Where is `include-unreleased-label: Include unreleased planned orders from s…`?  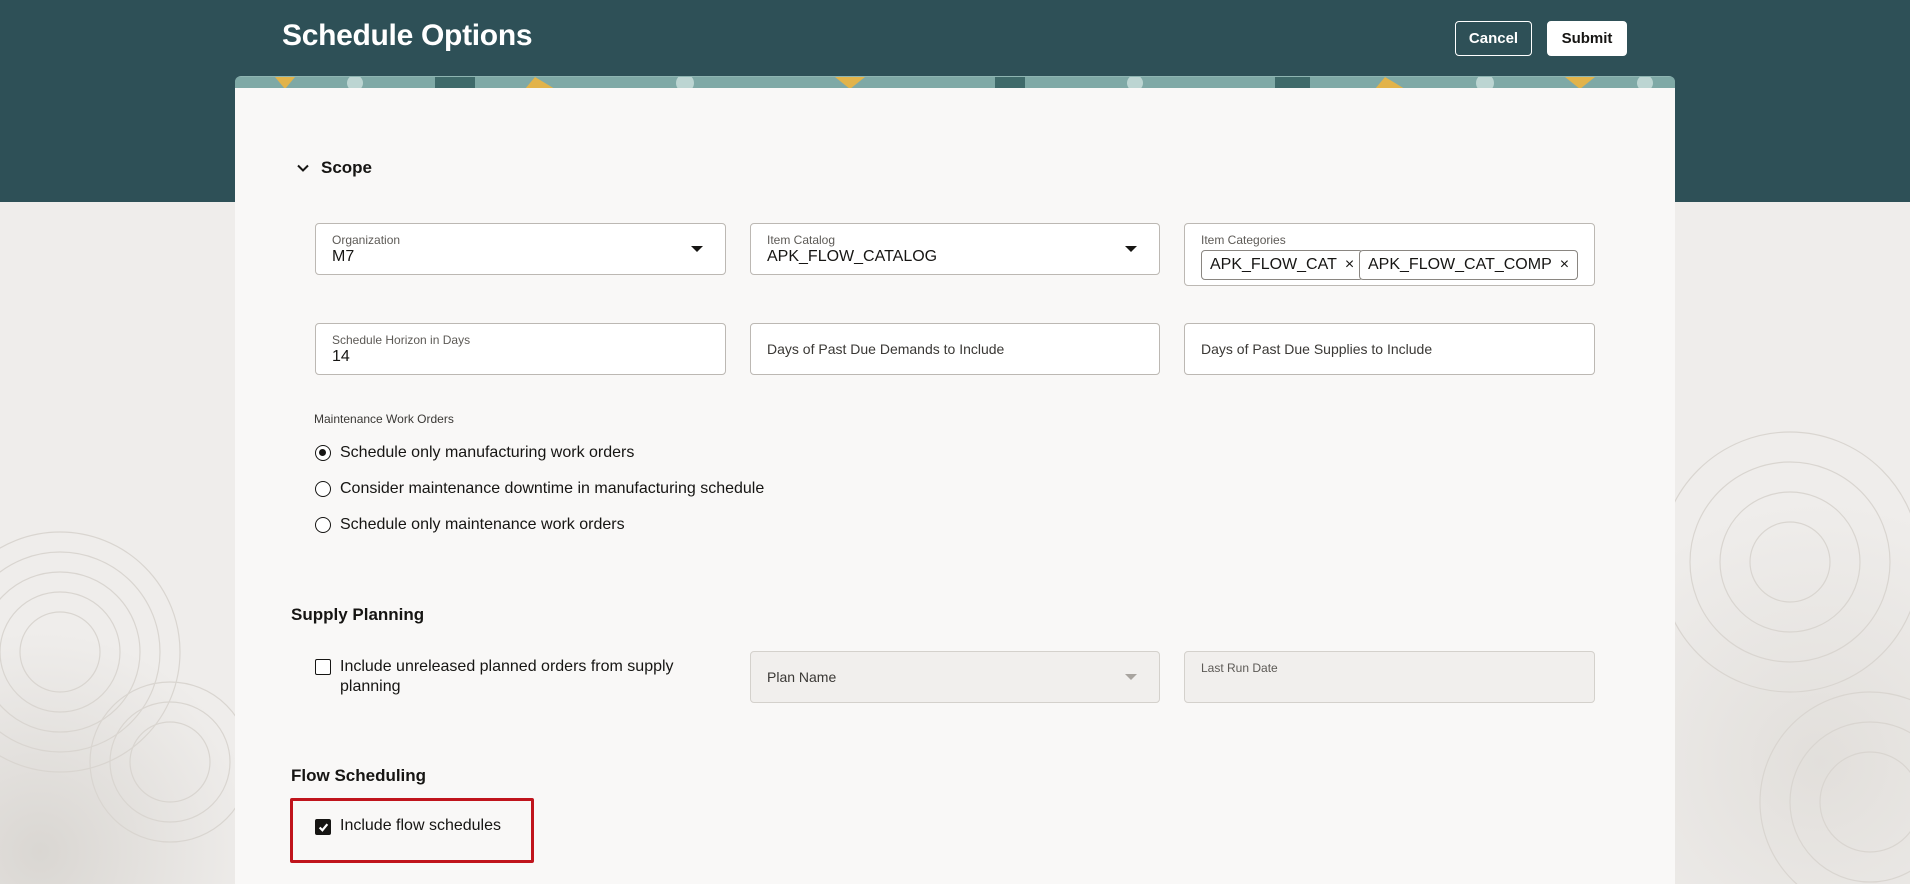
include-unreleased-label: Include unreleased planned orders from s… is located at coordinates (507, 677).